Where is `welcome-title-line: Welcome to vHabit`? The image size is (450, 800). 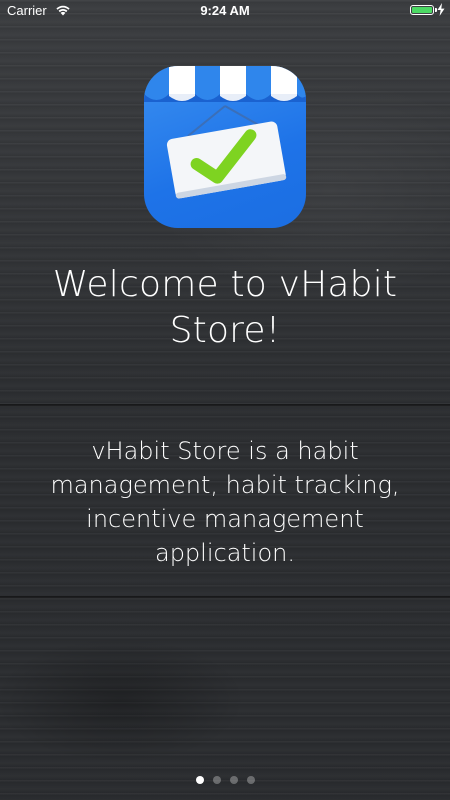 welcome-title-line: Welcome to vHabit is located at coordinates (225, 284).